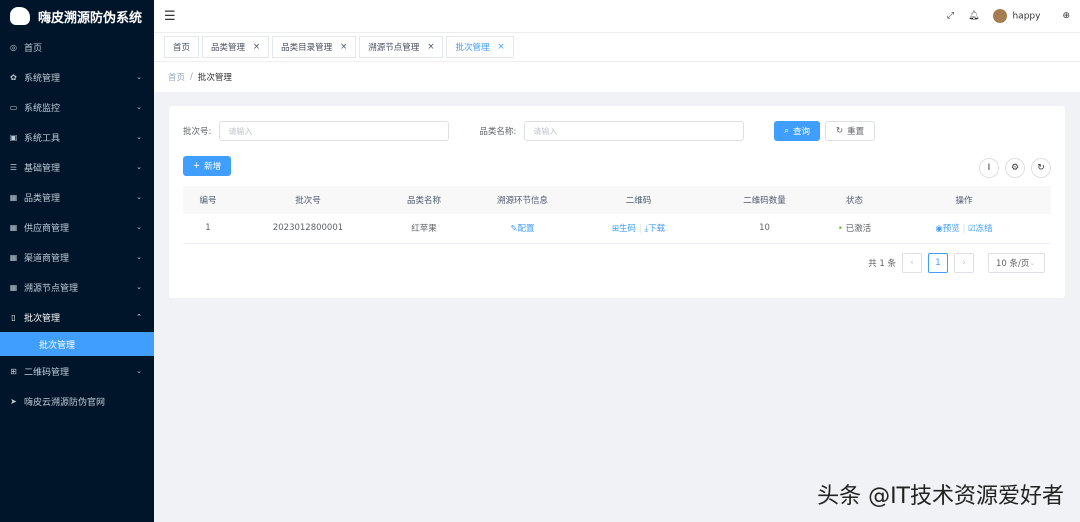 Image resolution: width=1080 pixels, height=522 pixels. I want to click on column-height-icon: I, so click(989, 168).